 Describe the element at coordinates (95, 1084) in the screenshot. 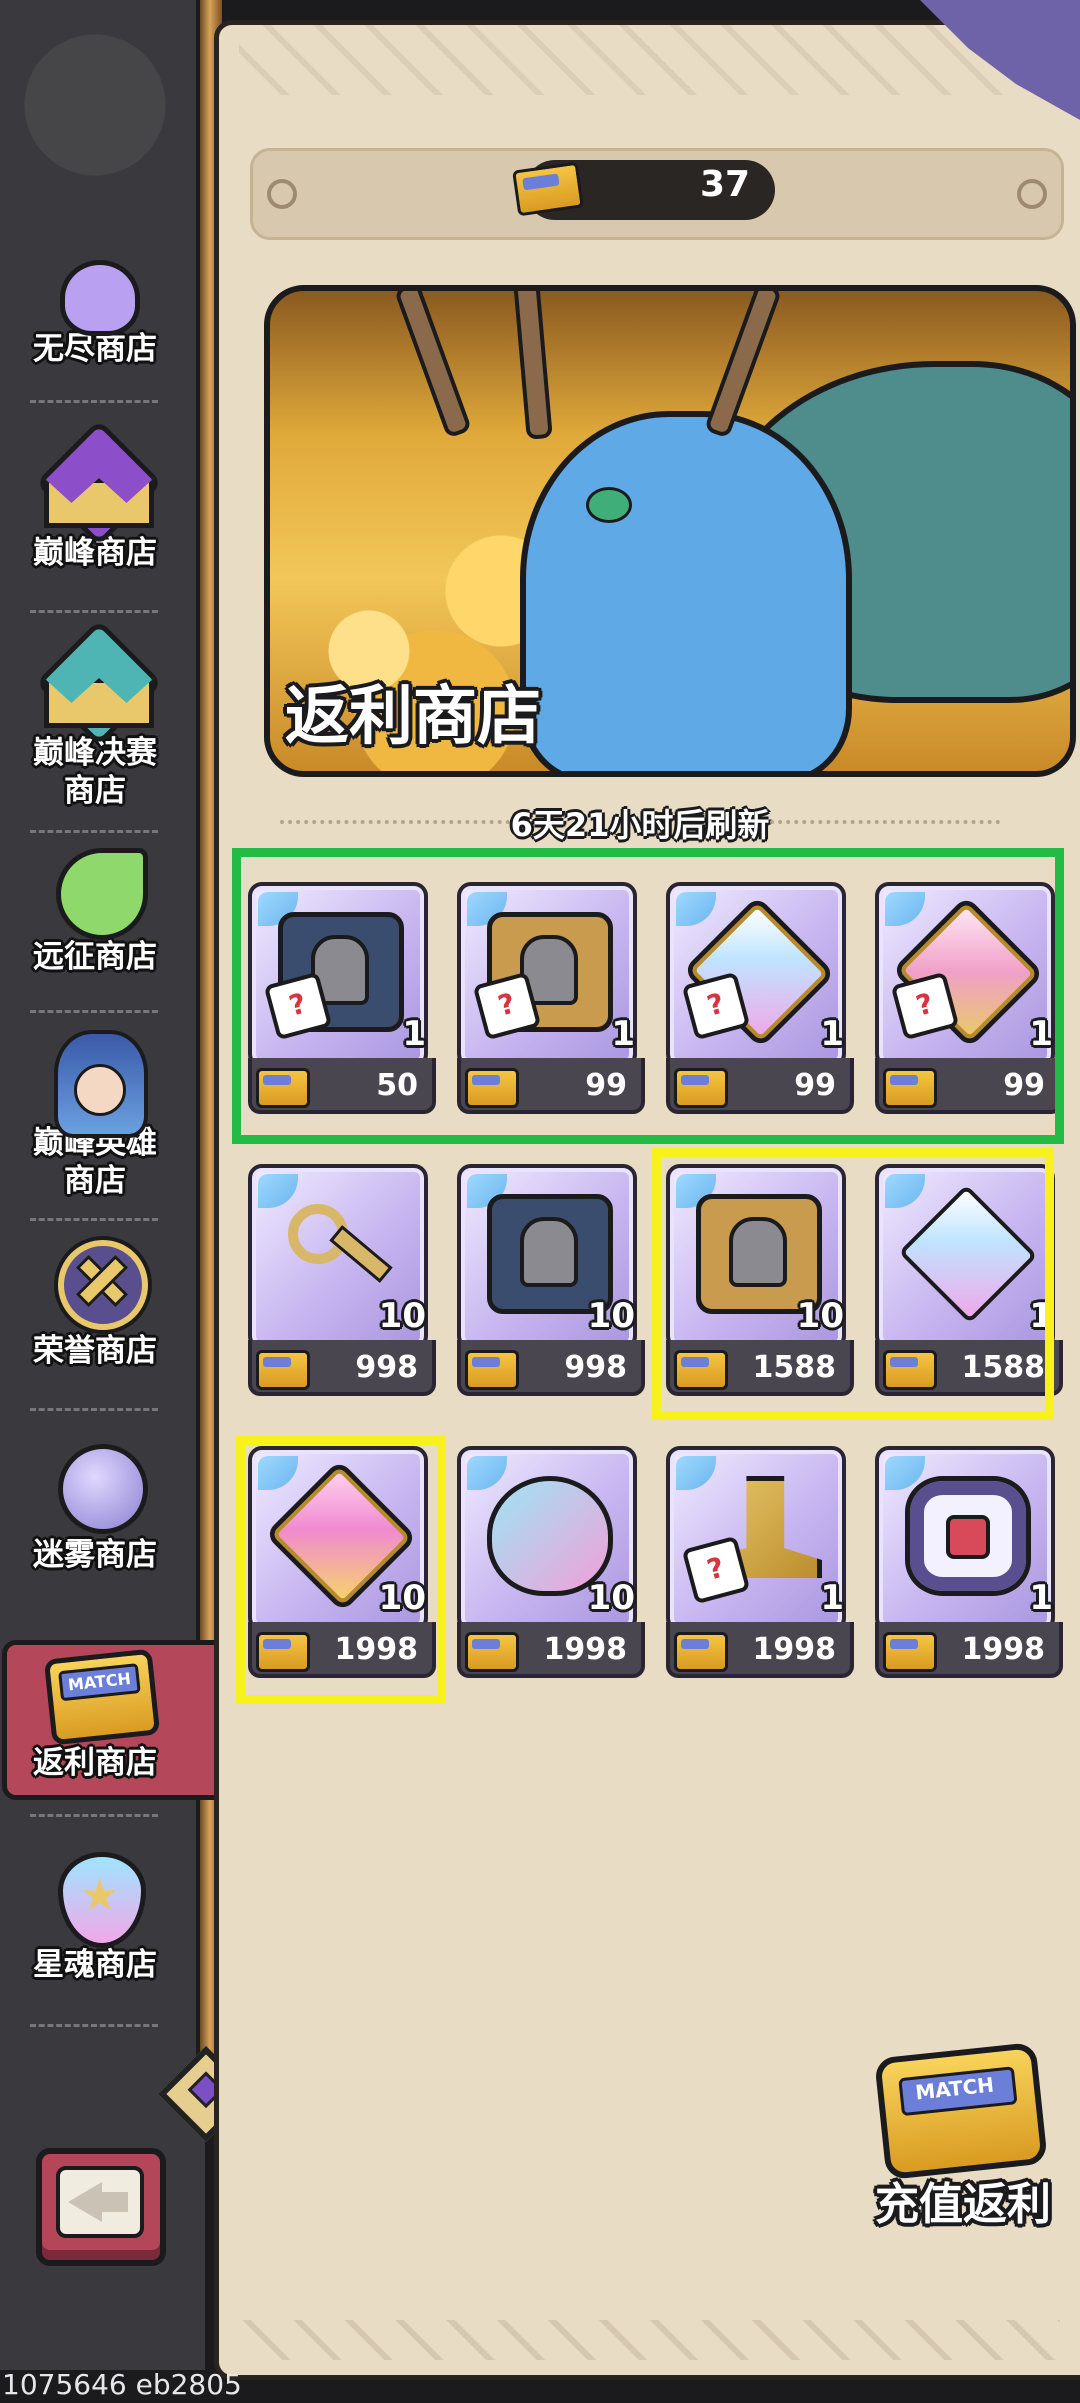

I see `hero-portrait-icon` at that location.